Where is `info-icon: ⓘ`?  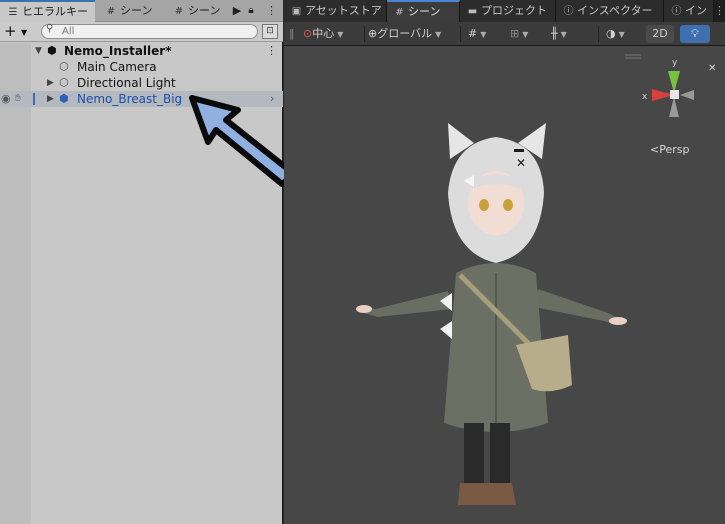
info-icon: ⓘ is located at coordinates (568, 11).